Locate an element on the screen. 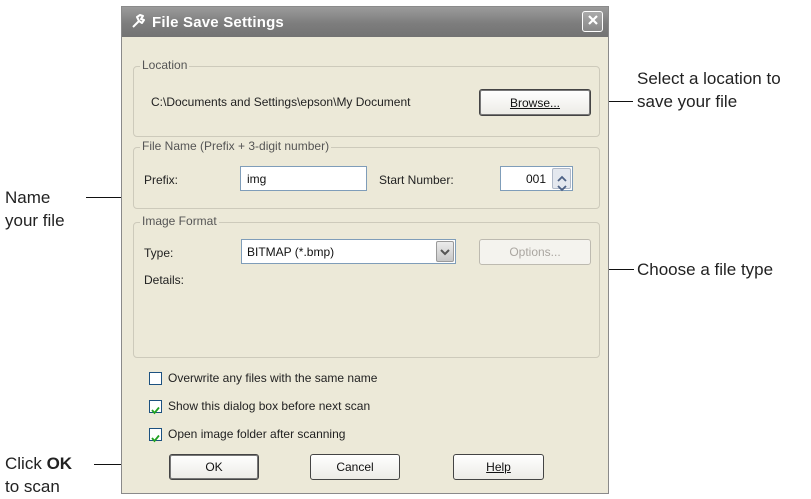  dialog-title: File Save Settings is located at coordinates (218, 22).